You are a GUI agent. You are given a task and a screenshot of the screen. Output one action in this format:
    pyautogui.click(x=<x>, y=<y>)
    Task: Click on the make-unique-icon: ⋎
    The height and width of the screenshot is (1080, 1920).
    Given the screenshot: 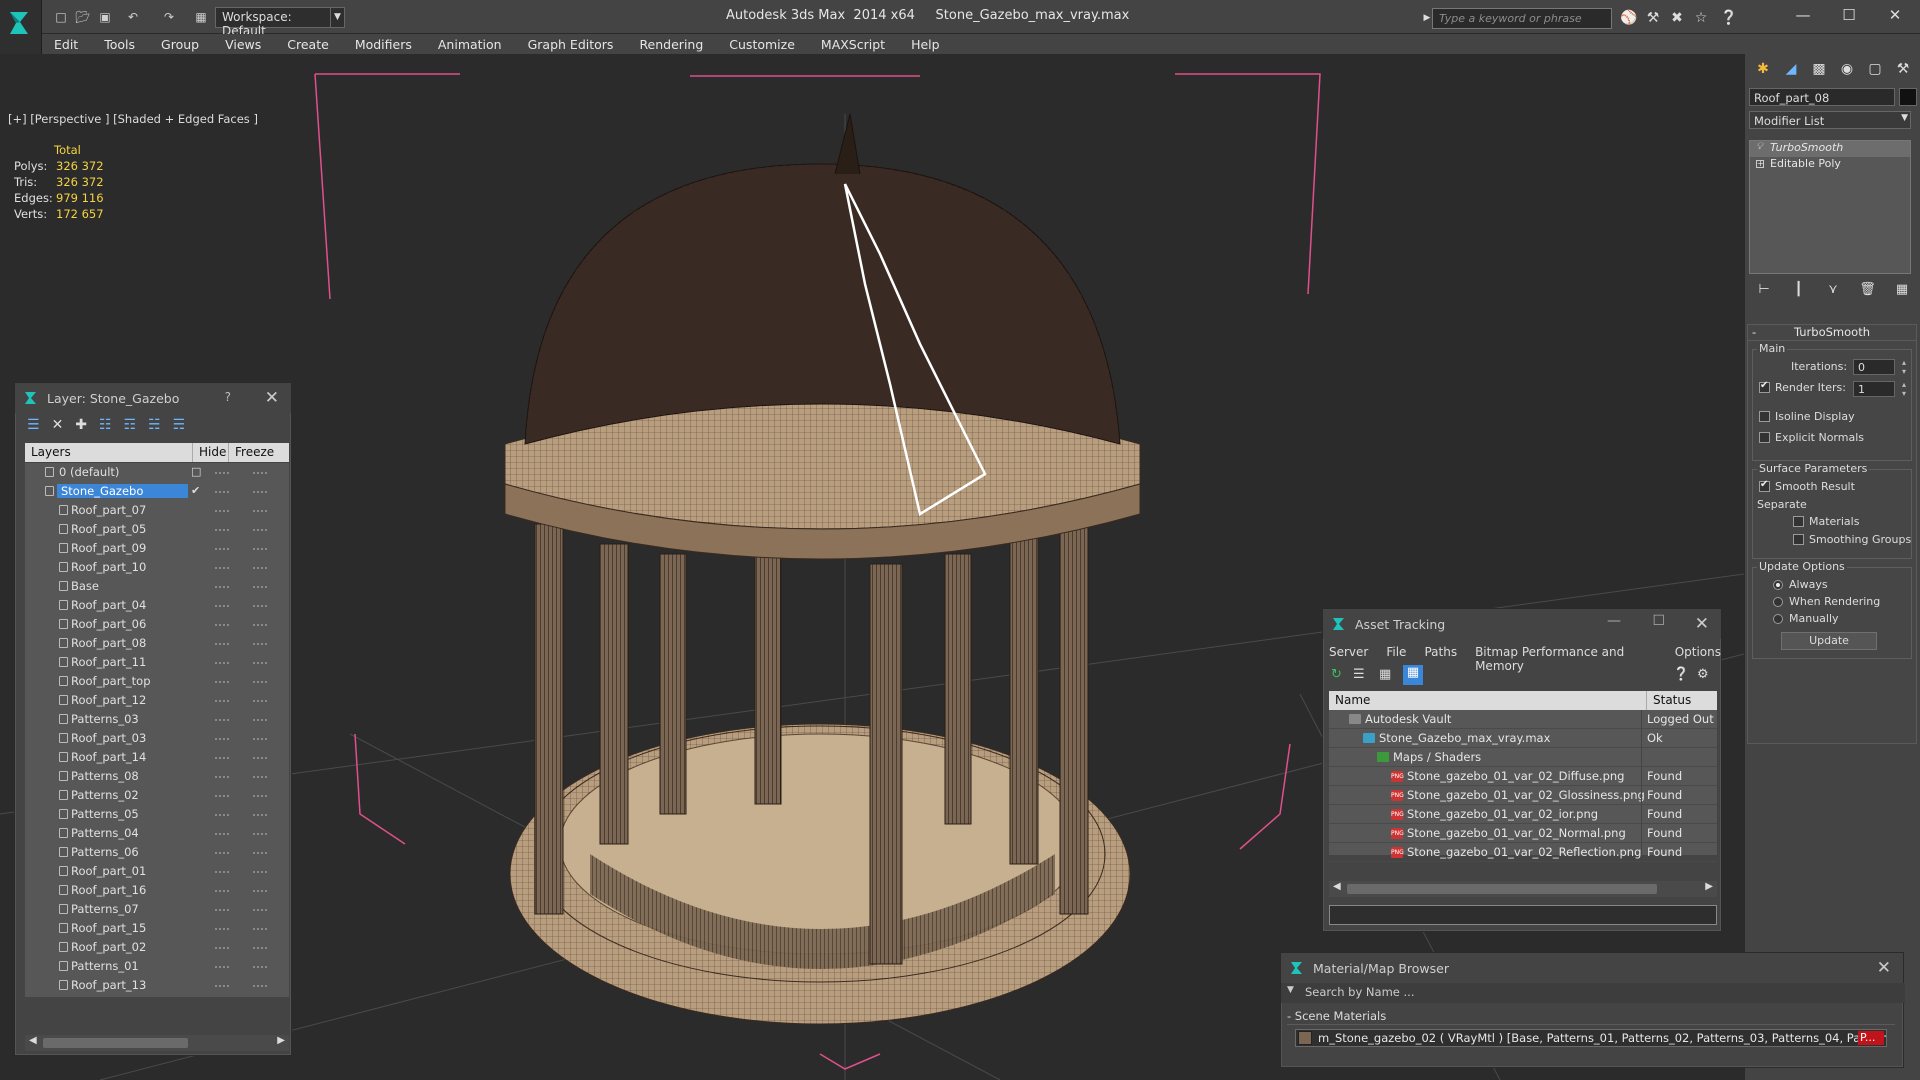 What is the action you would take?
    pyautogui.click(x=1833, y=293)
    